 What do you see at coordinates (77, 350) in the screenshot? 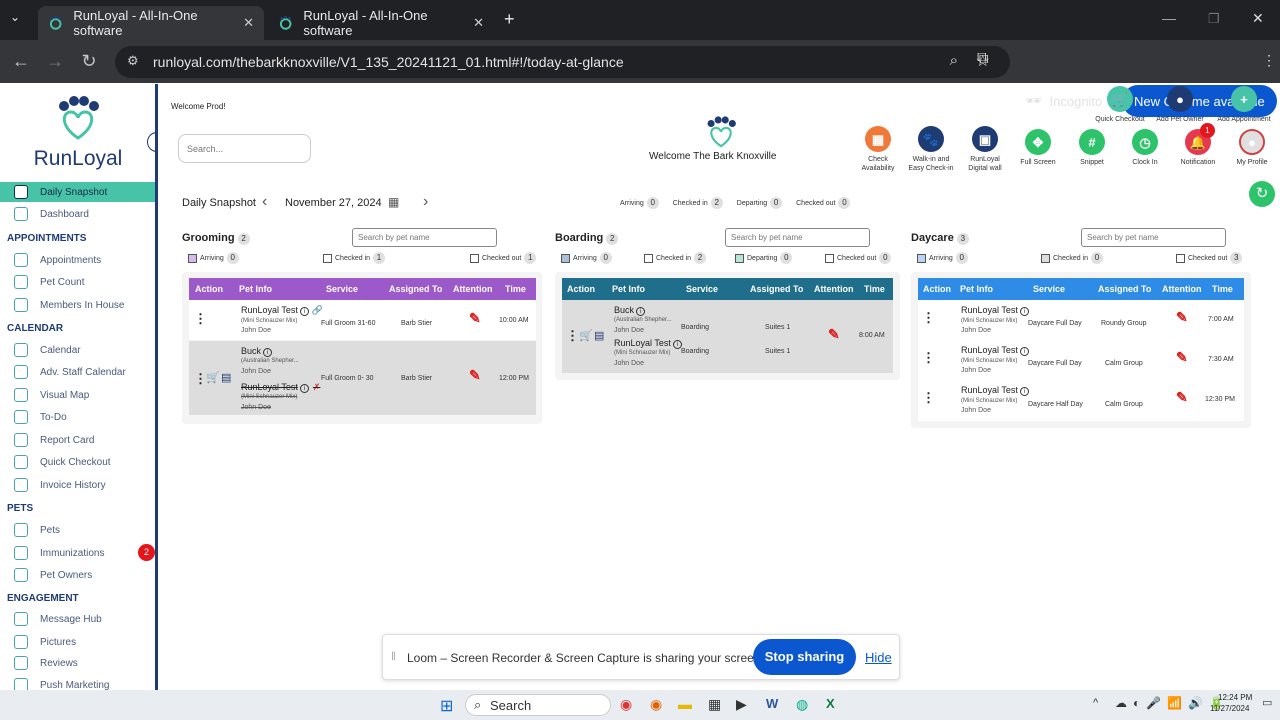
I see `sidebar-item-calendar: Calendar` at bounding box center [77, 350].